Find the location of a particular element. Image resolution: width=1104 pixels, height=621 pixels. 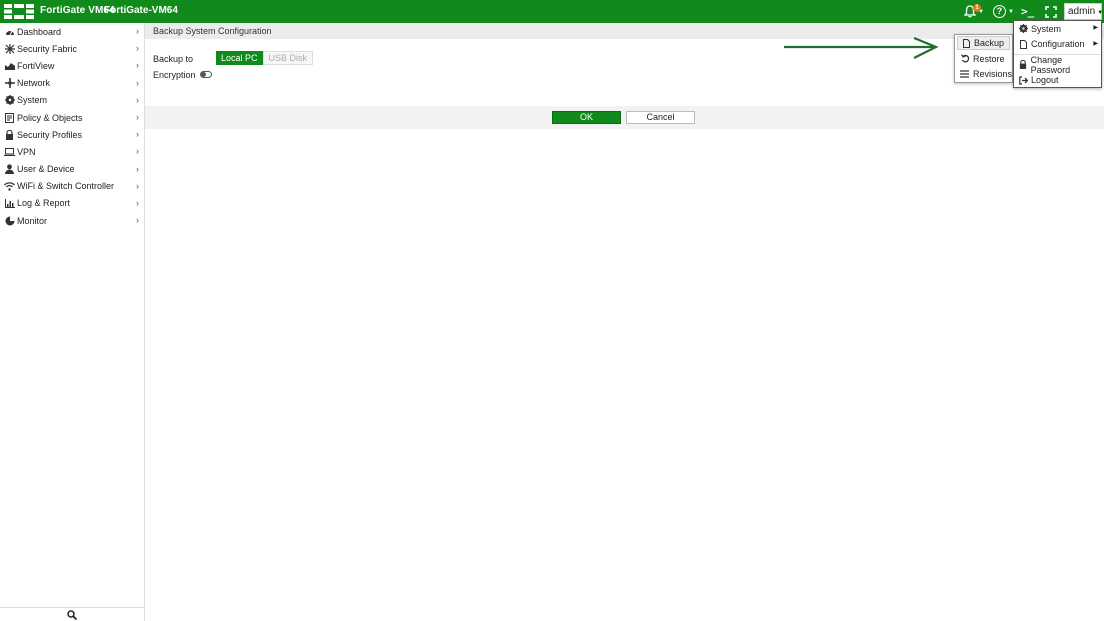

sidebar-item-network: Network › is located at coordinates (72, 83).